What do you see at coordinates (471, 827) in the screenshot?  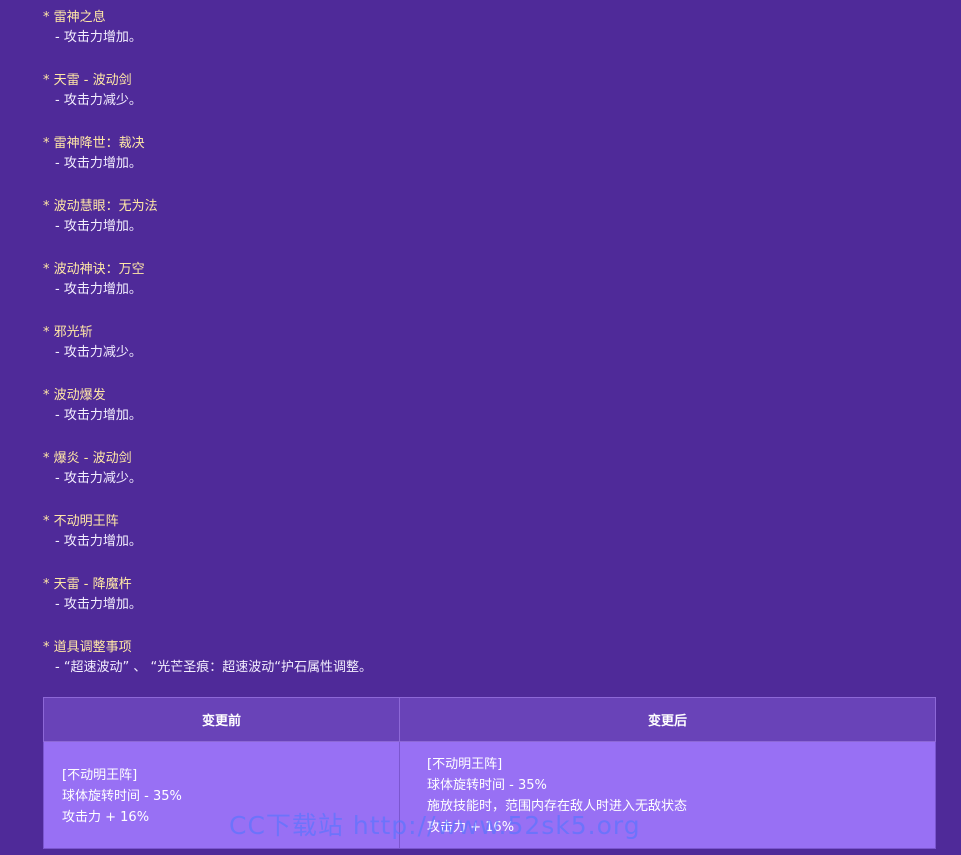 I see `after-line: 攻击力 + 16%` at bounding box center [471, 827].